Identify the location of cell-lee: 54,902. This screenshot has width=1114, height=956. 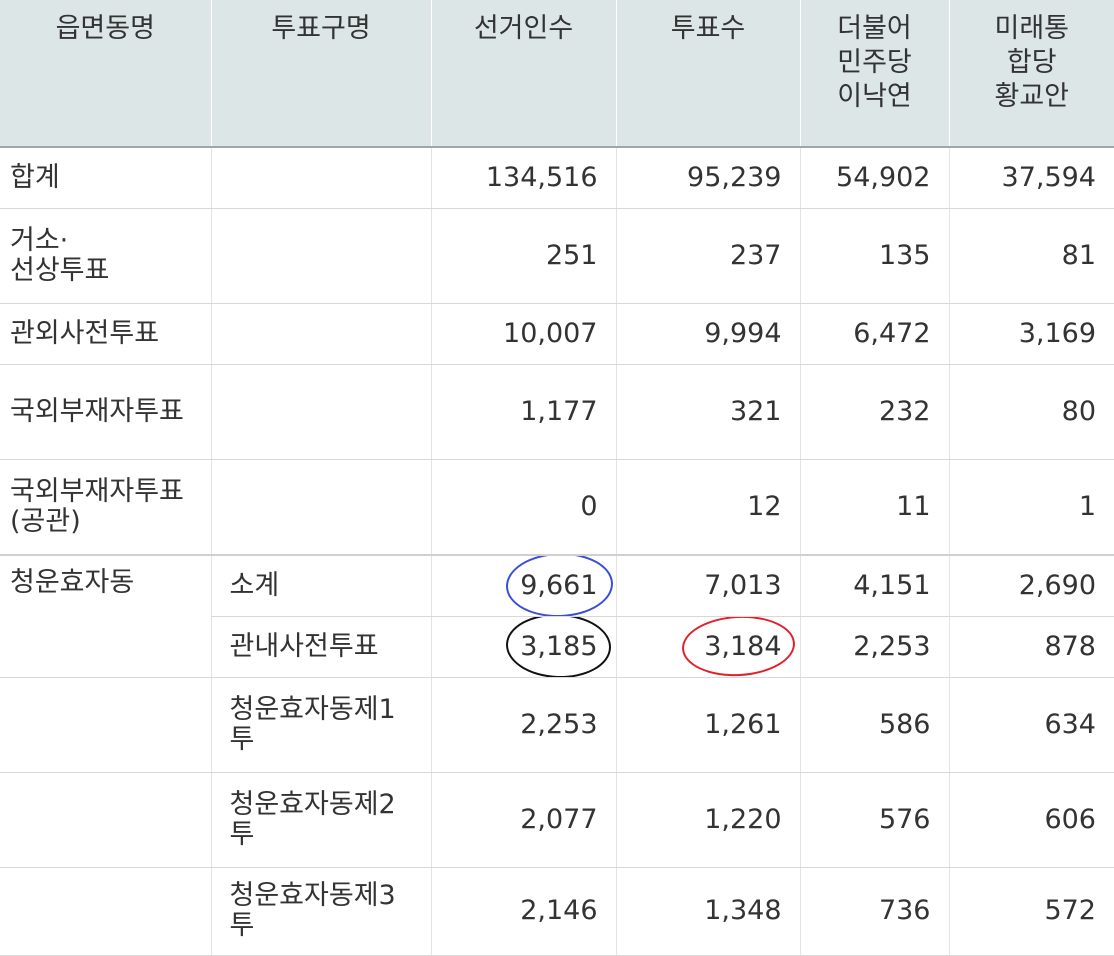
(874, 178).